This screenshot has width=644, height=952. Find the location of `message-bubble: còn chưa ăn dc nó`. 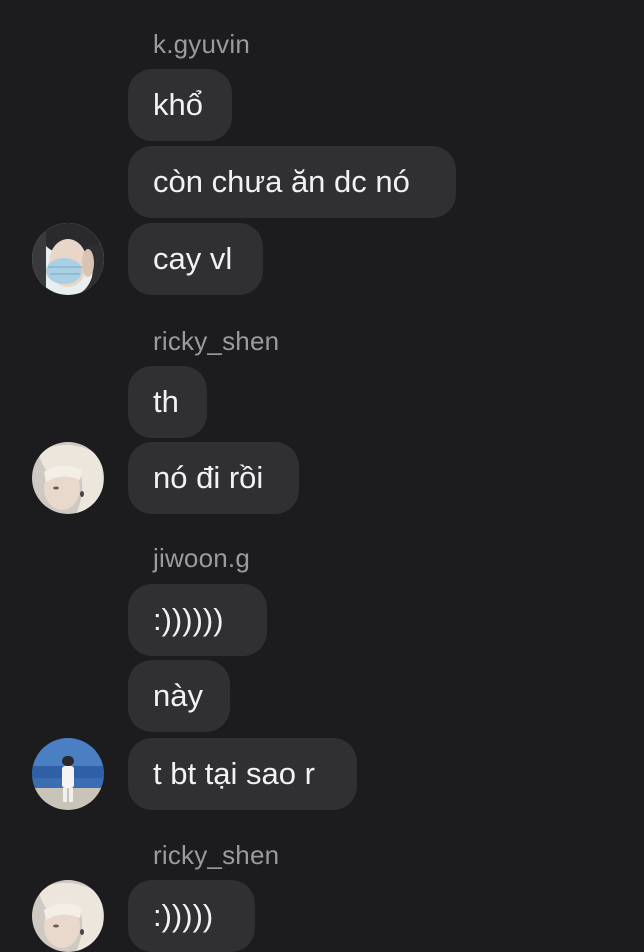

message-bubble: còn chưa ăn dc nó is located at coordinates (292, 182).